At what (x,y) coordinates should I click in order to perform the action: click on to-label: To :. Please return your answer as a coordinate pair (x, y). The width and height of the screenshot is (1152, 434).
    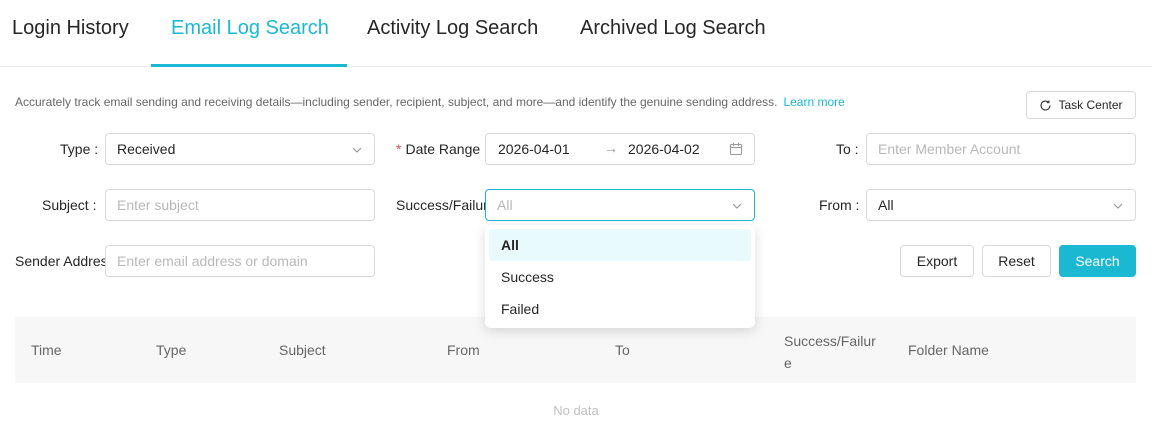
    Looking at the image, I should click on (847, 149).